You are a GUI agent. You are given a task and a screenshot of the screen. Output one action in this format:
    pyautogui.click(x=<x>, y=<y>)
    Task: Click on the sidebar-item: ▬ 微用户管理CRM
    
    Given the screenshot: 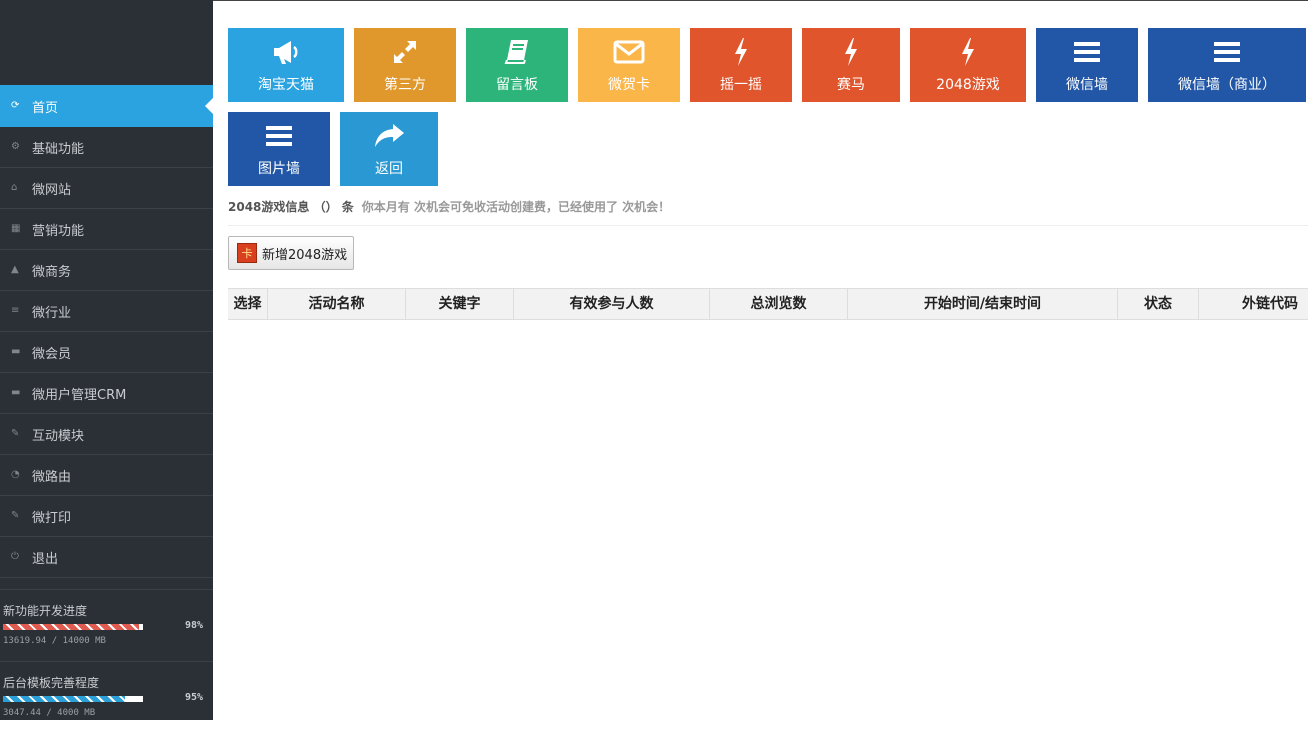 What is the action you would take?
    pyautogui.click(x=106, y=393)
    